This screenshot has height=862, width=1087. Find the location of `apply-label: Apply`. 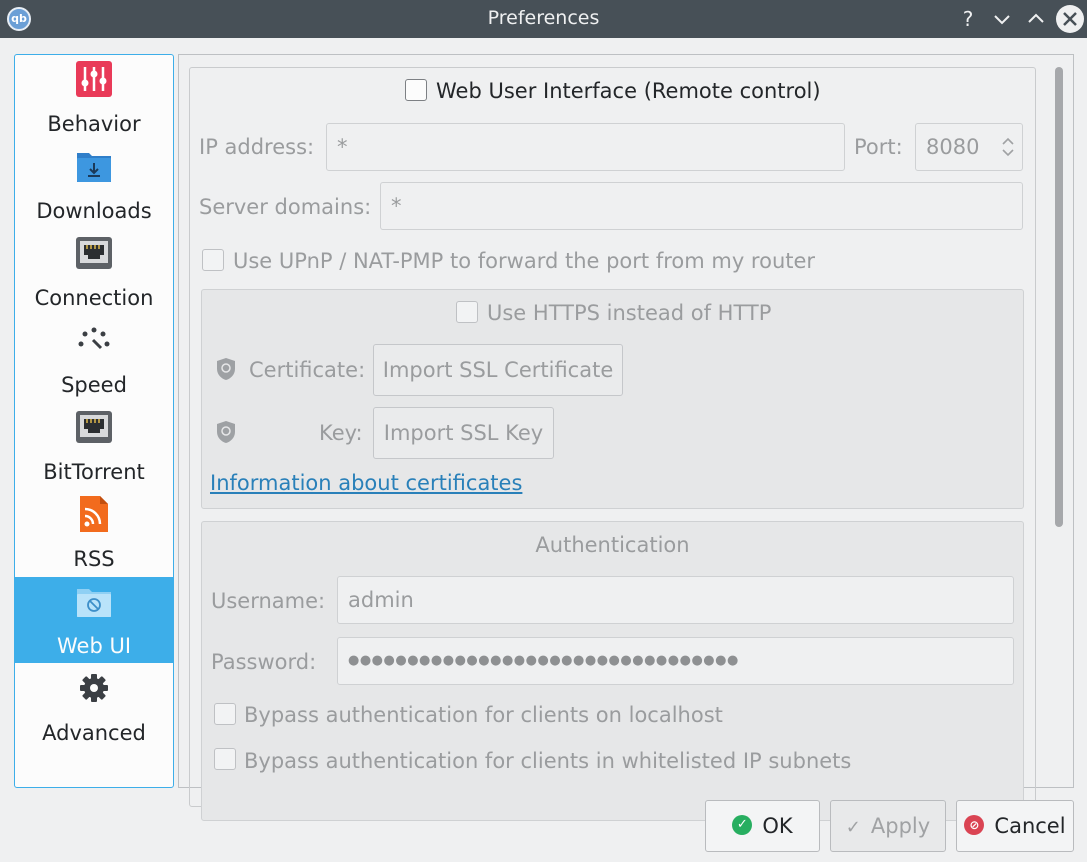

apply-label: Apply is located at coordinates (900, 826).